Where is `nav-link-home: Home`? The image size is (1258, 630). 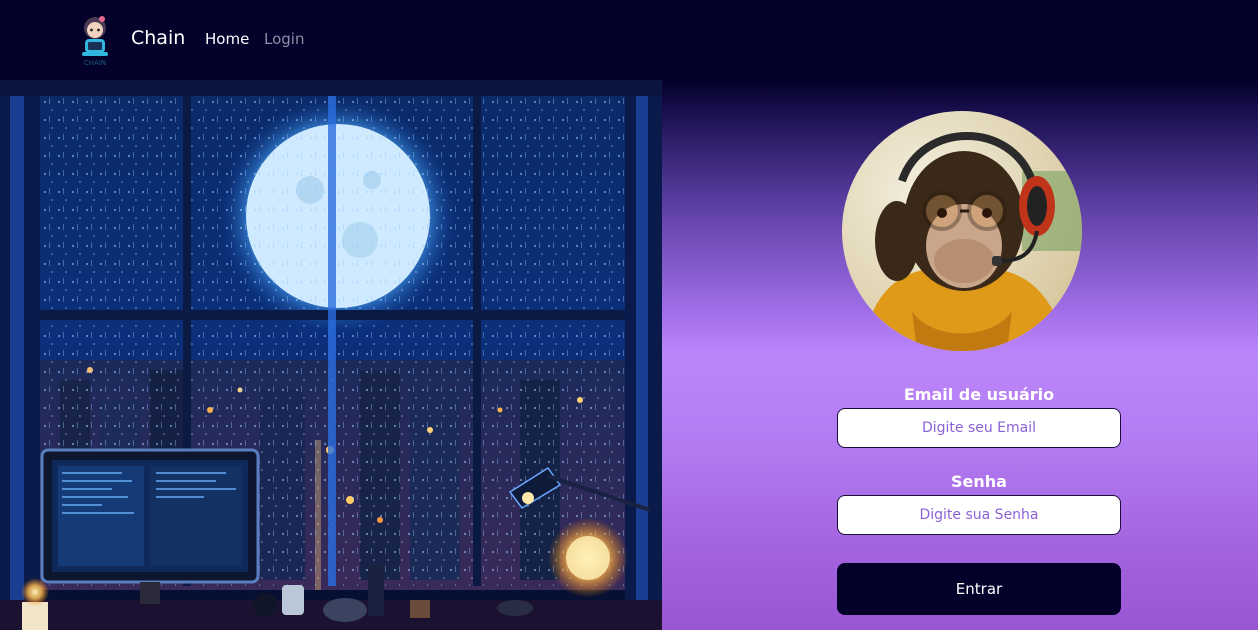 nav-link-home: Home is located at coordinates (227, 39).